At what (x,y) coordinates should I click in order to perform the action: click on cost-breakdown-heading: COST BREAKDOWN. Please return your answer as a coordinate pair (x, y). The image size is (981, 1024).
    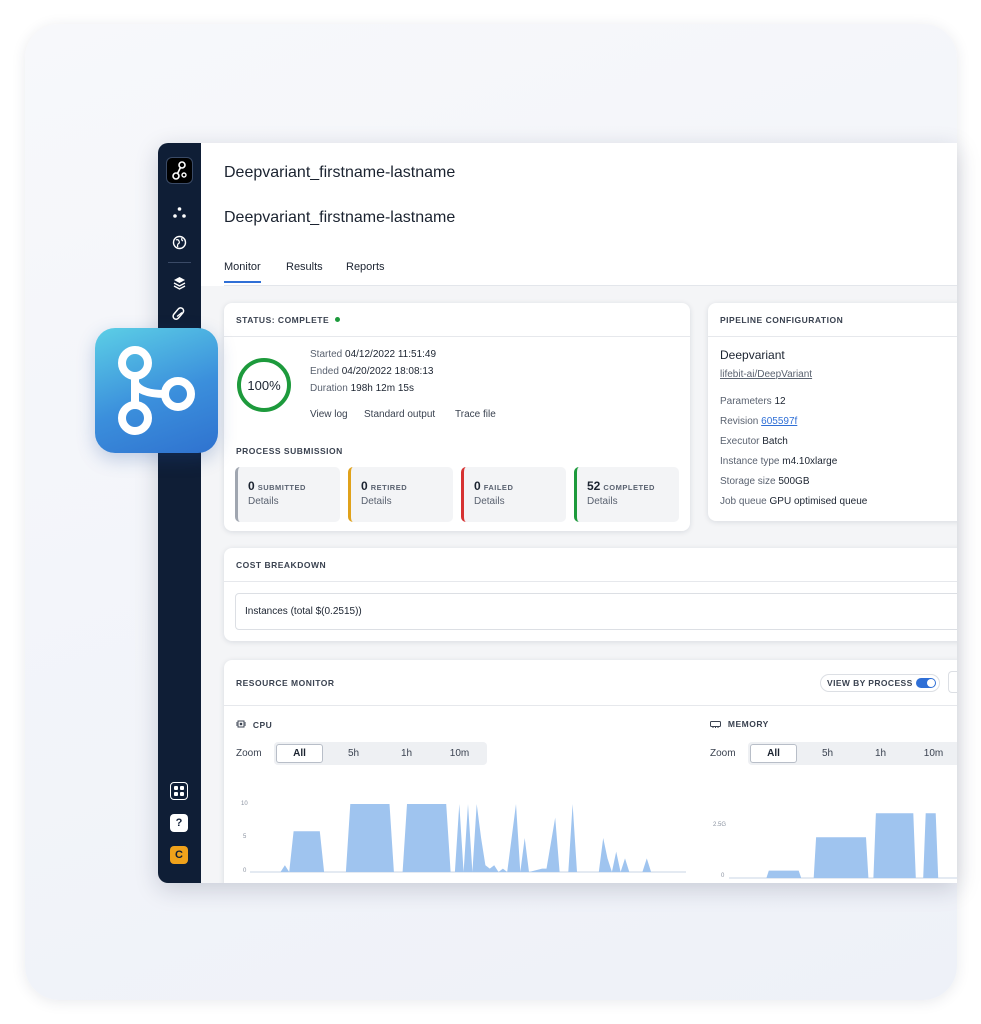
    Looking at the image, I should click on (590, 565).